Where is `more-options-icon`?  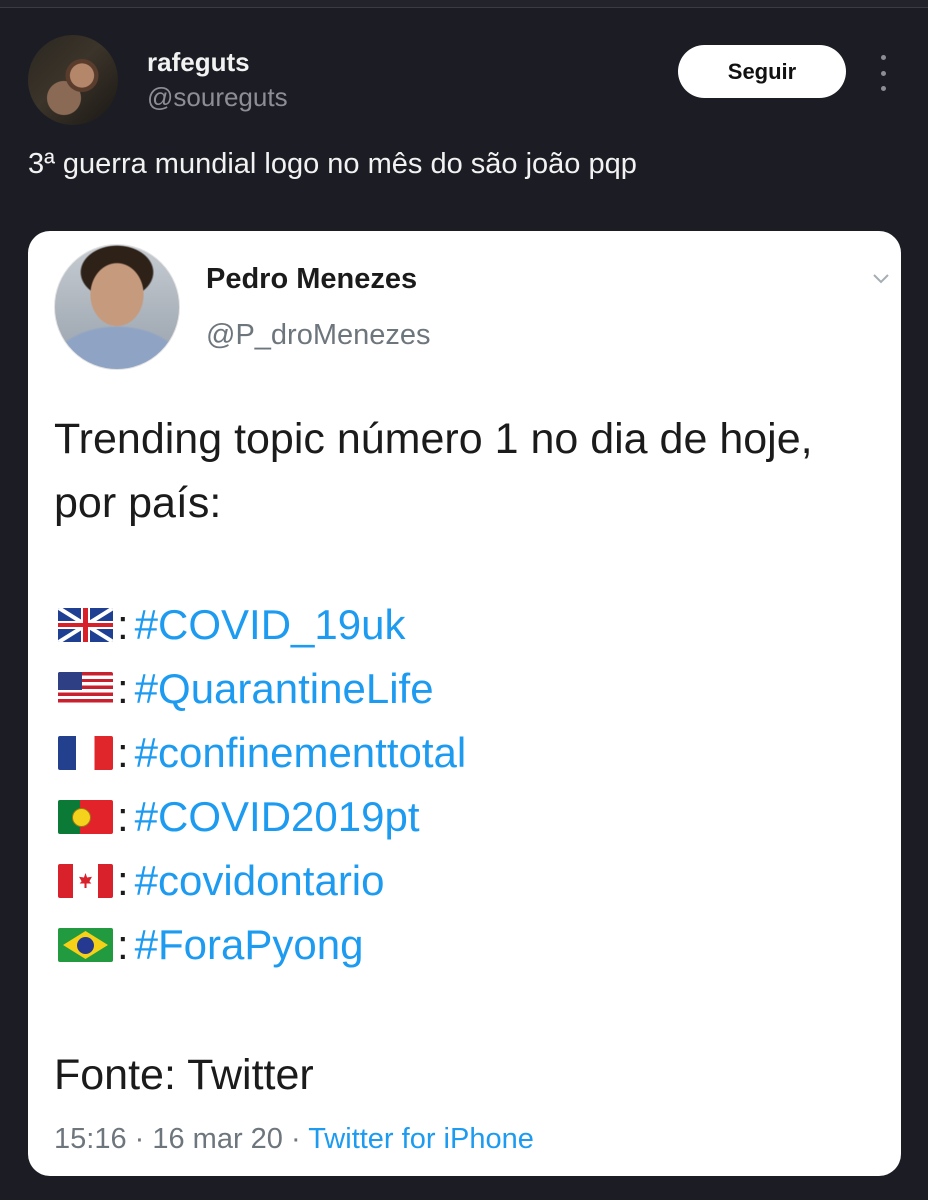 more-options-icon is located at coordinates (883, 73).